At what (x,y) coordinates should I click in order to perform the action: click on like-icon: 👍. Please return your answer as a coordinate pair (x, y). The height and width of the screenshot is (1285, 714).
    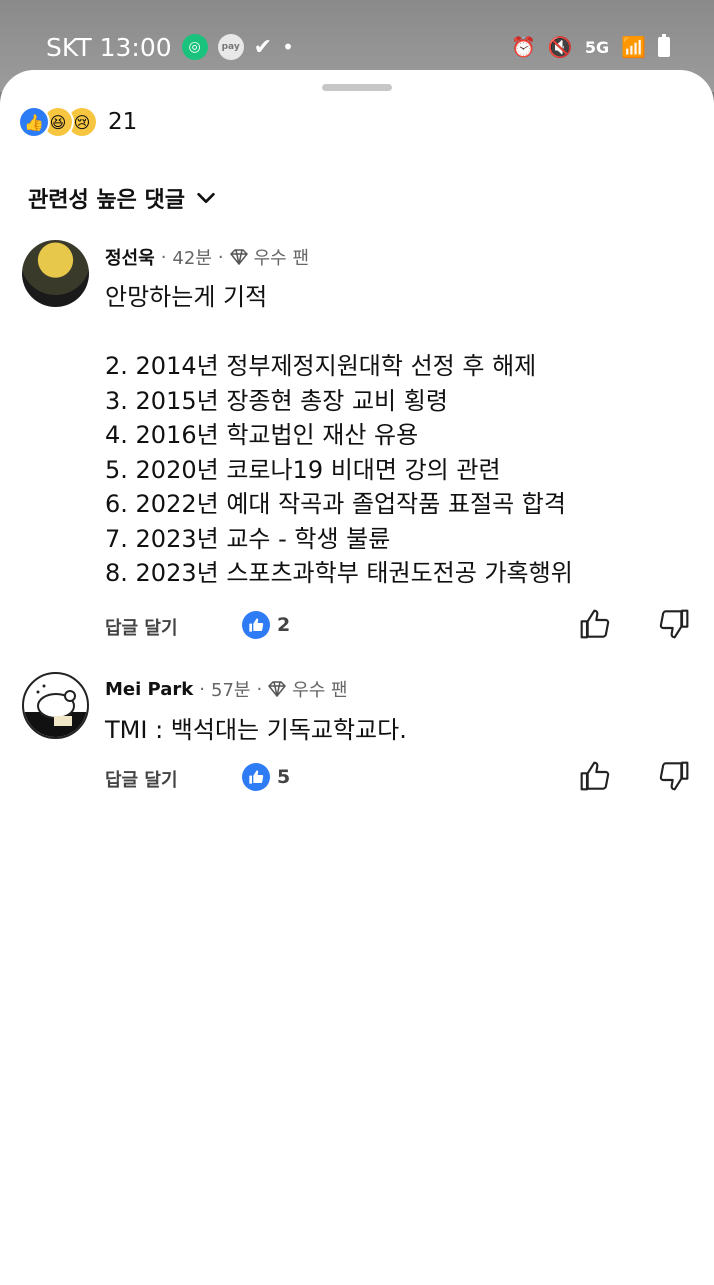
    Looking at the image, I should click on (34, 122).